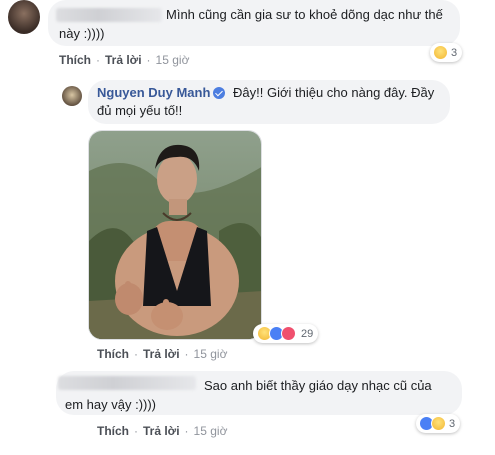  What do you see at coordinates (111, 404) in the screenshot?
I see `comment-text-line2: em hay vậy :))))` at bounding box center [111, 404].